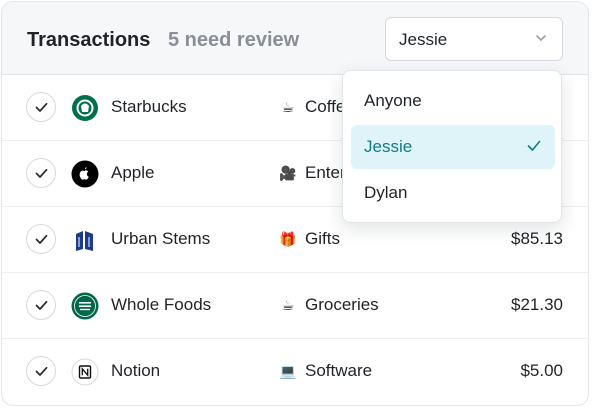 This screenshot has width=592, height=409. I want to click on category-label: Software, so click(339, 370).